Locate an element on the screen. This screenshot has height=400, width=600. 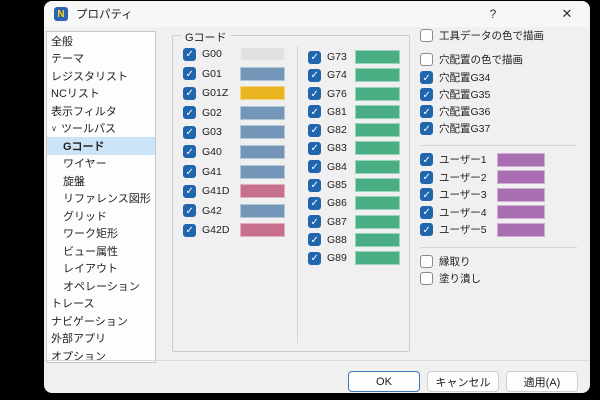
gcode-row: G86 is located at coordinates (354, 203).